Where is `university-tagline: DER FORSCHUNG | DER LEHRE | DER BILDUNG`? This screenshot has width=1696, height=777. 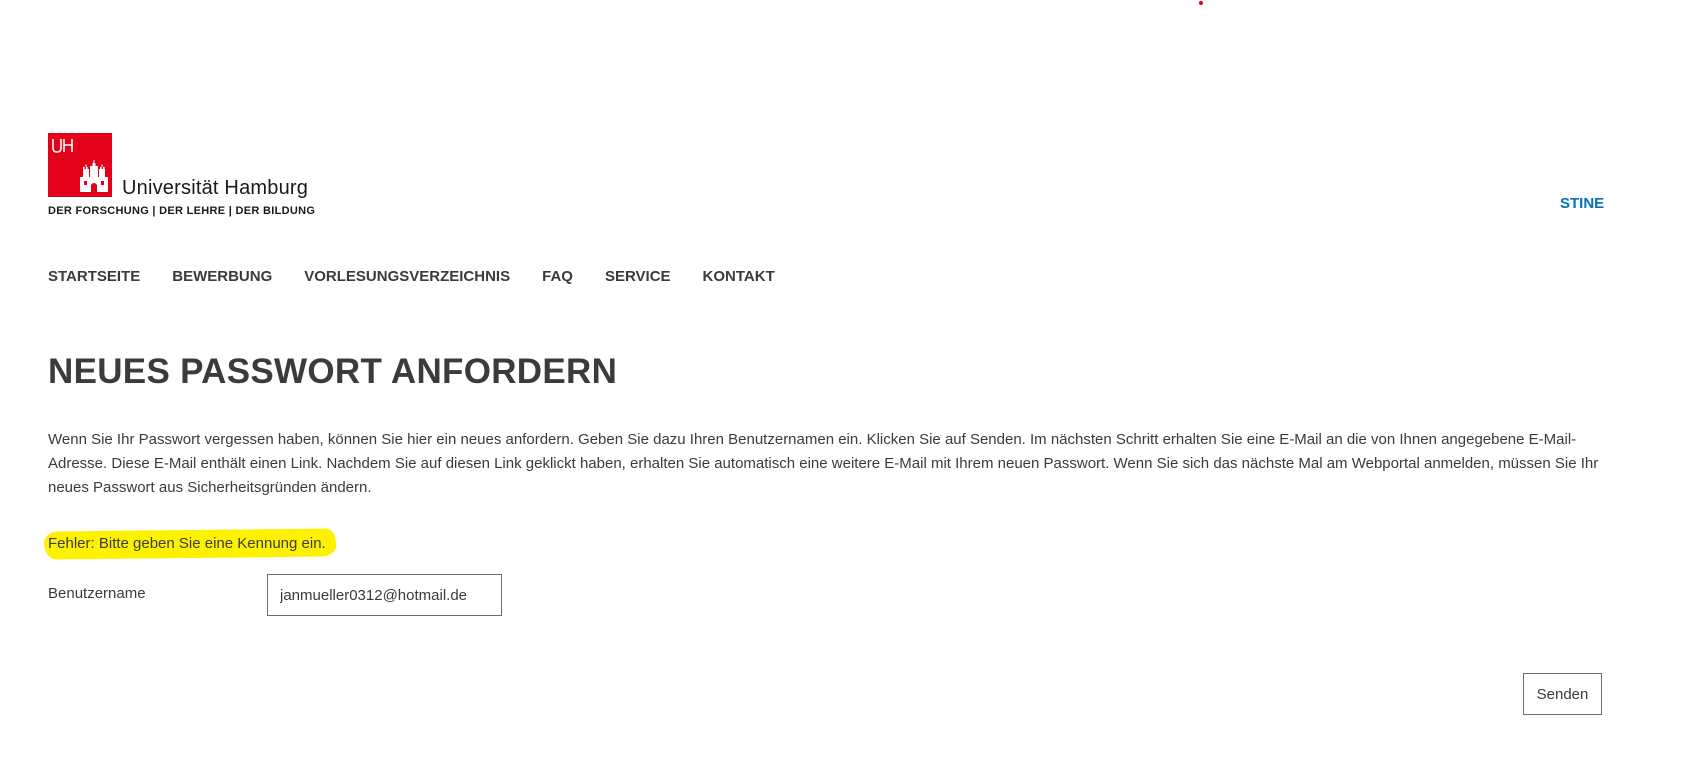 university-tagline: DER FORSCHUNG | DER LEHRE | DER BILDUNG is located at coordinates (182, 211).